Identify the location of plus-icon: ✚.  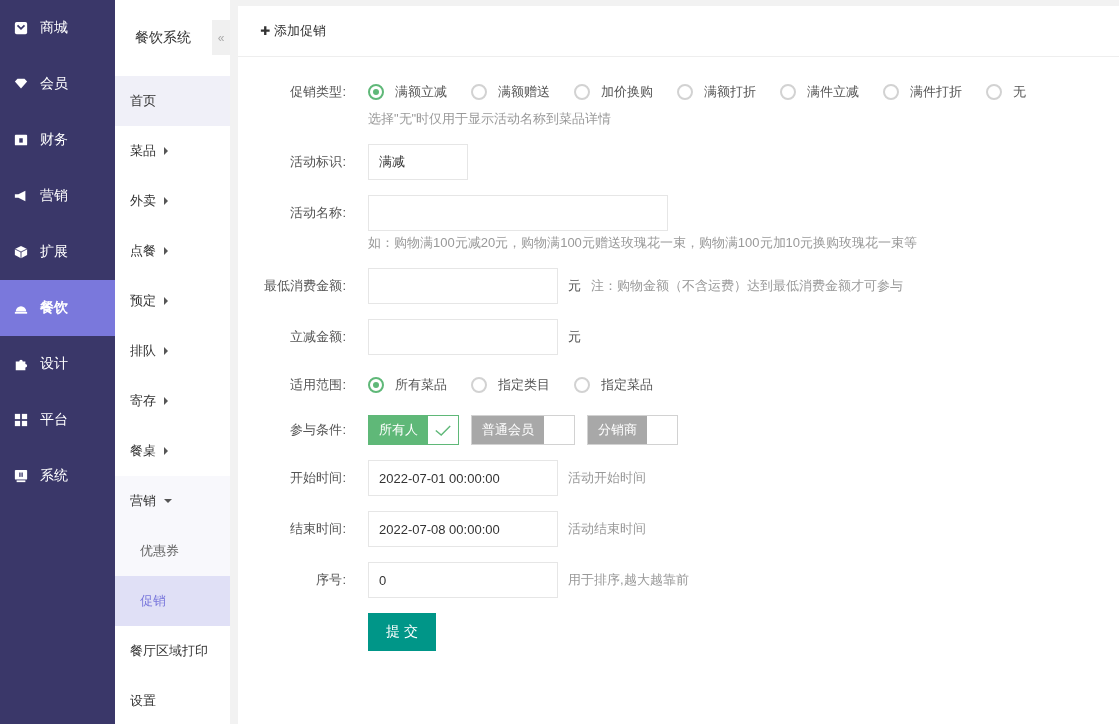
(265, 31).